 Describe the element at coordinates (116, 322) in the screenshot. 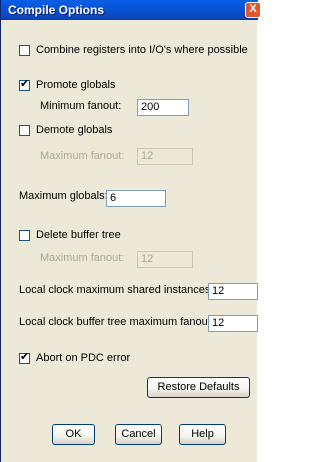

I see `local-clock-buffer-label: Local clock buffer tree maximum fanout:` at that location.